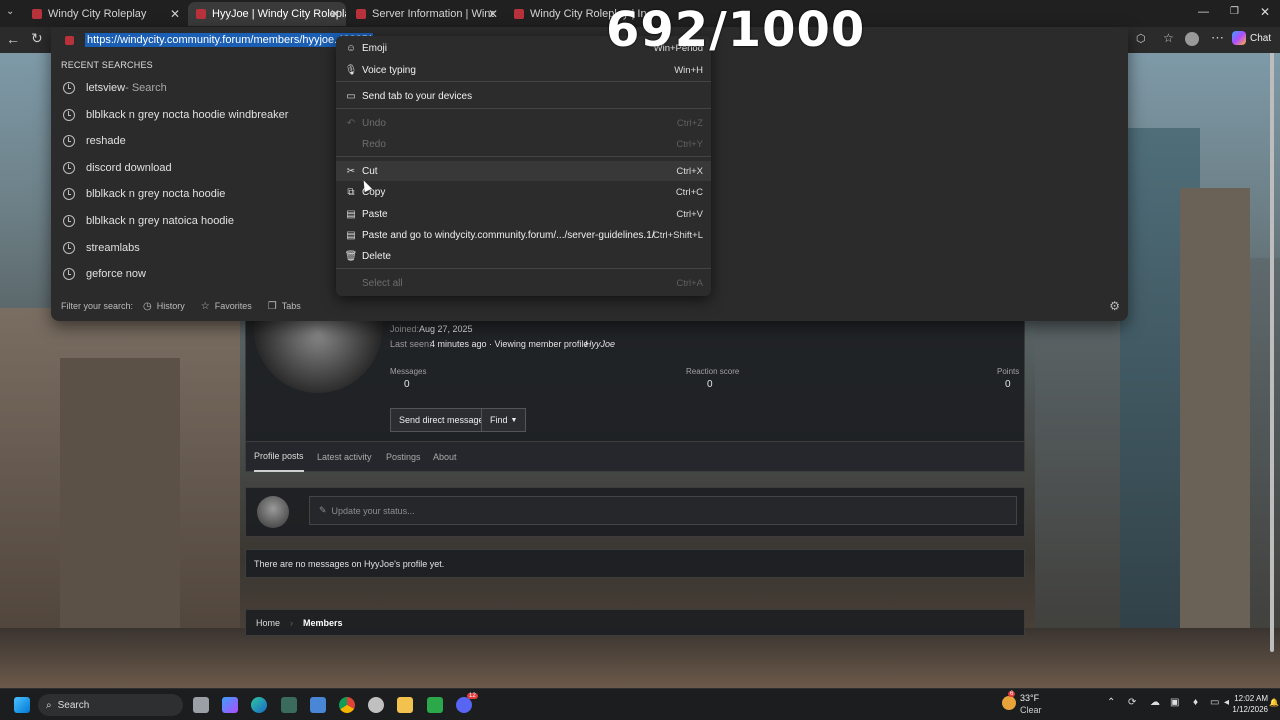 This screenshot has width=1280, height=720. What do you see at coordinates (523, 70) in the screenshot?
I see `menu-item-voice-typing: 🎙 Voice typing Win+H` at bounding box center [523, 70].